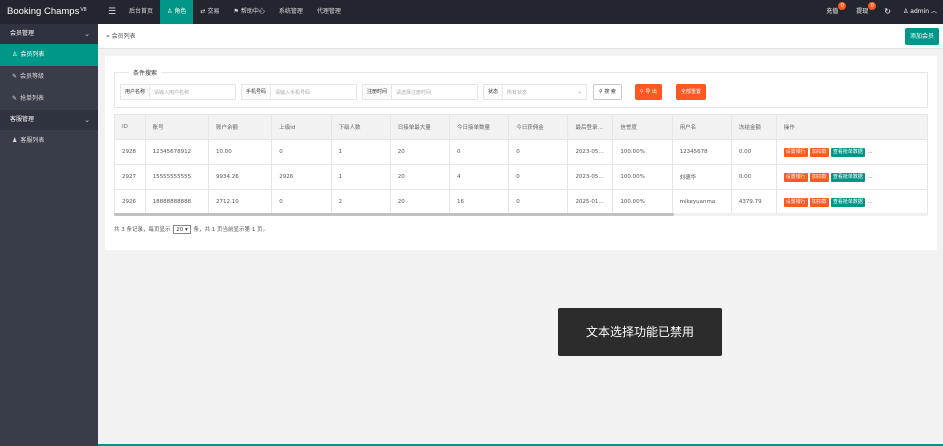 The width and height of the screenshot is (943, 446). I want to click on table-cell: 4379.79, so click(753, 202).